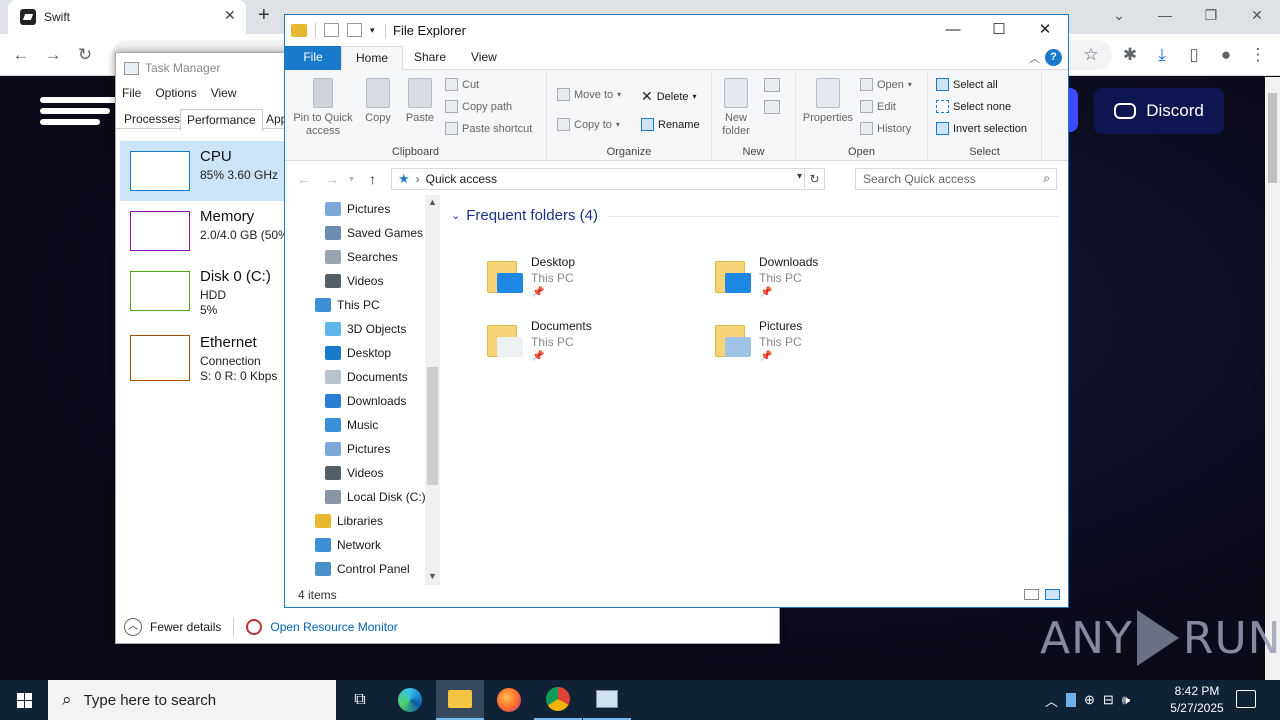 The height and width of the screenshot is (720, 1280). What do you see at coordinates (347, 305) in the screenshot?
I see `nav-item: This PC` at bounding box center [347, 305].